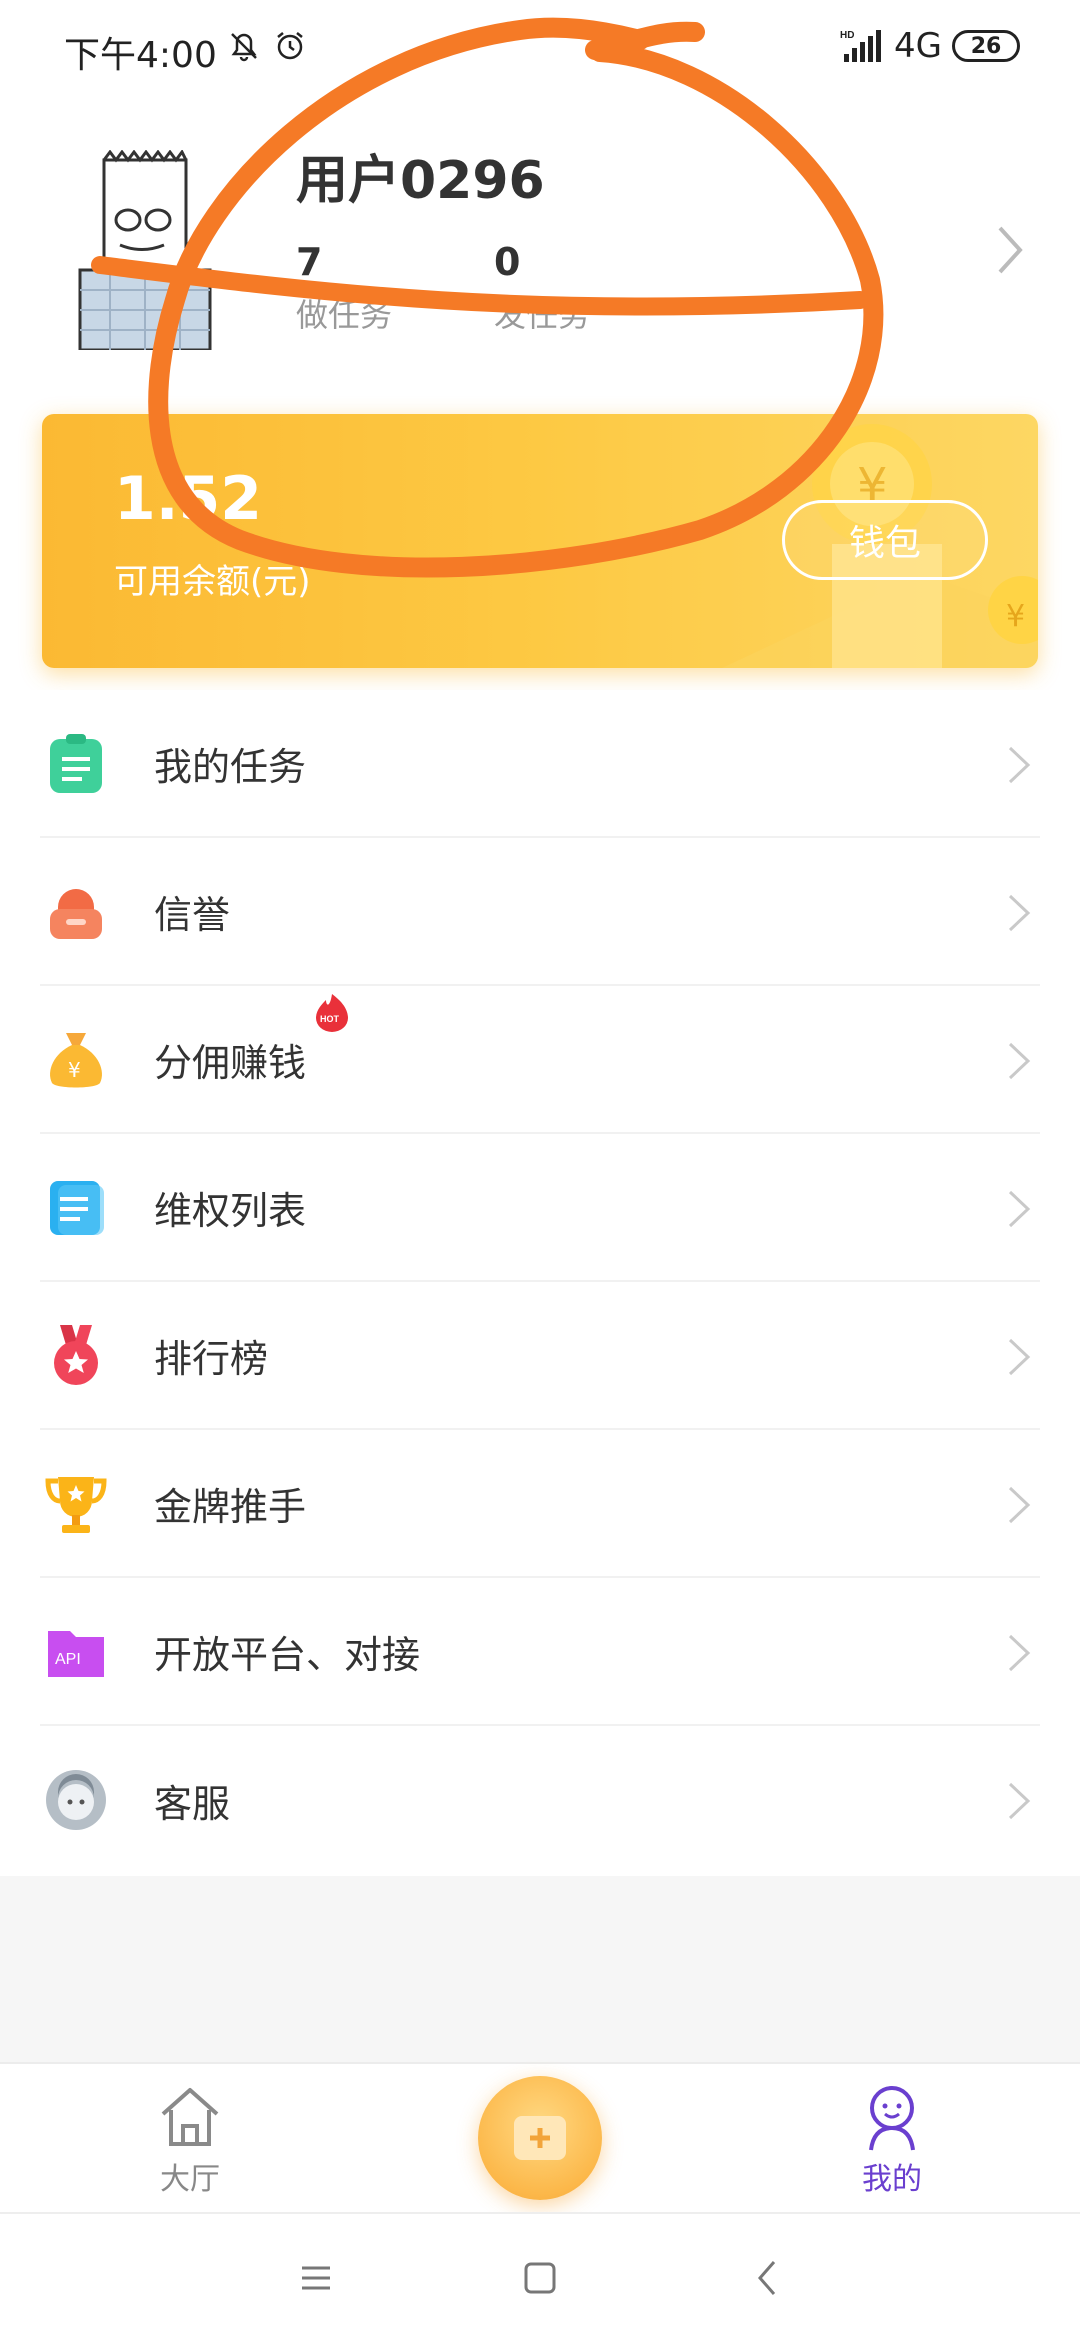  I want to click on menu-item-my-tasks: 我的任务, so click(540, 764).